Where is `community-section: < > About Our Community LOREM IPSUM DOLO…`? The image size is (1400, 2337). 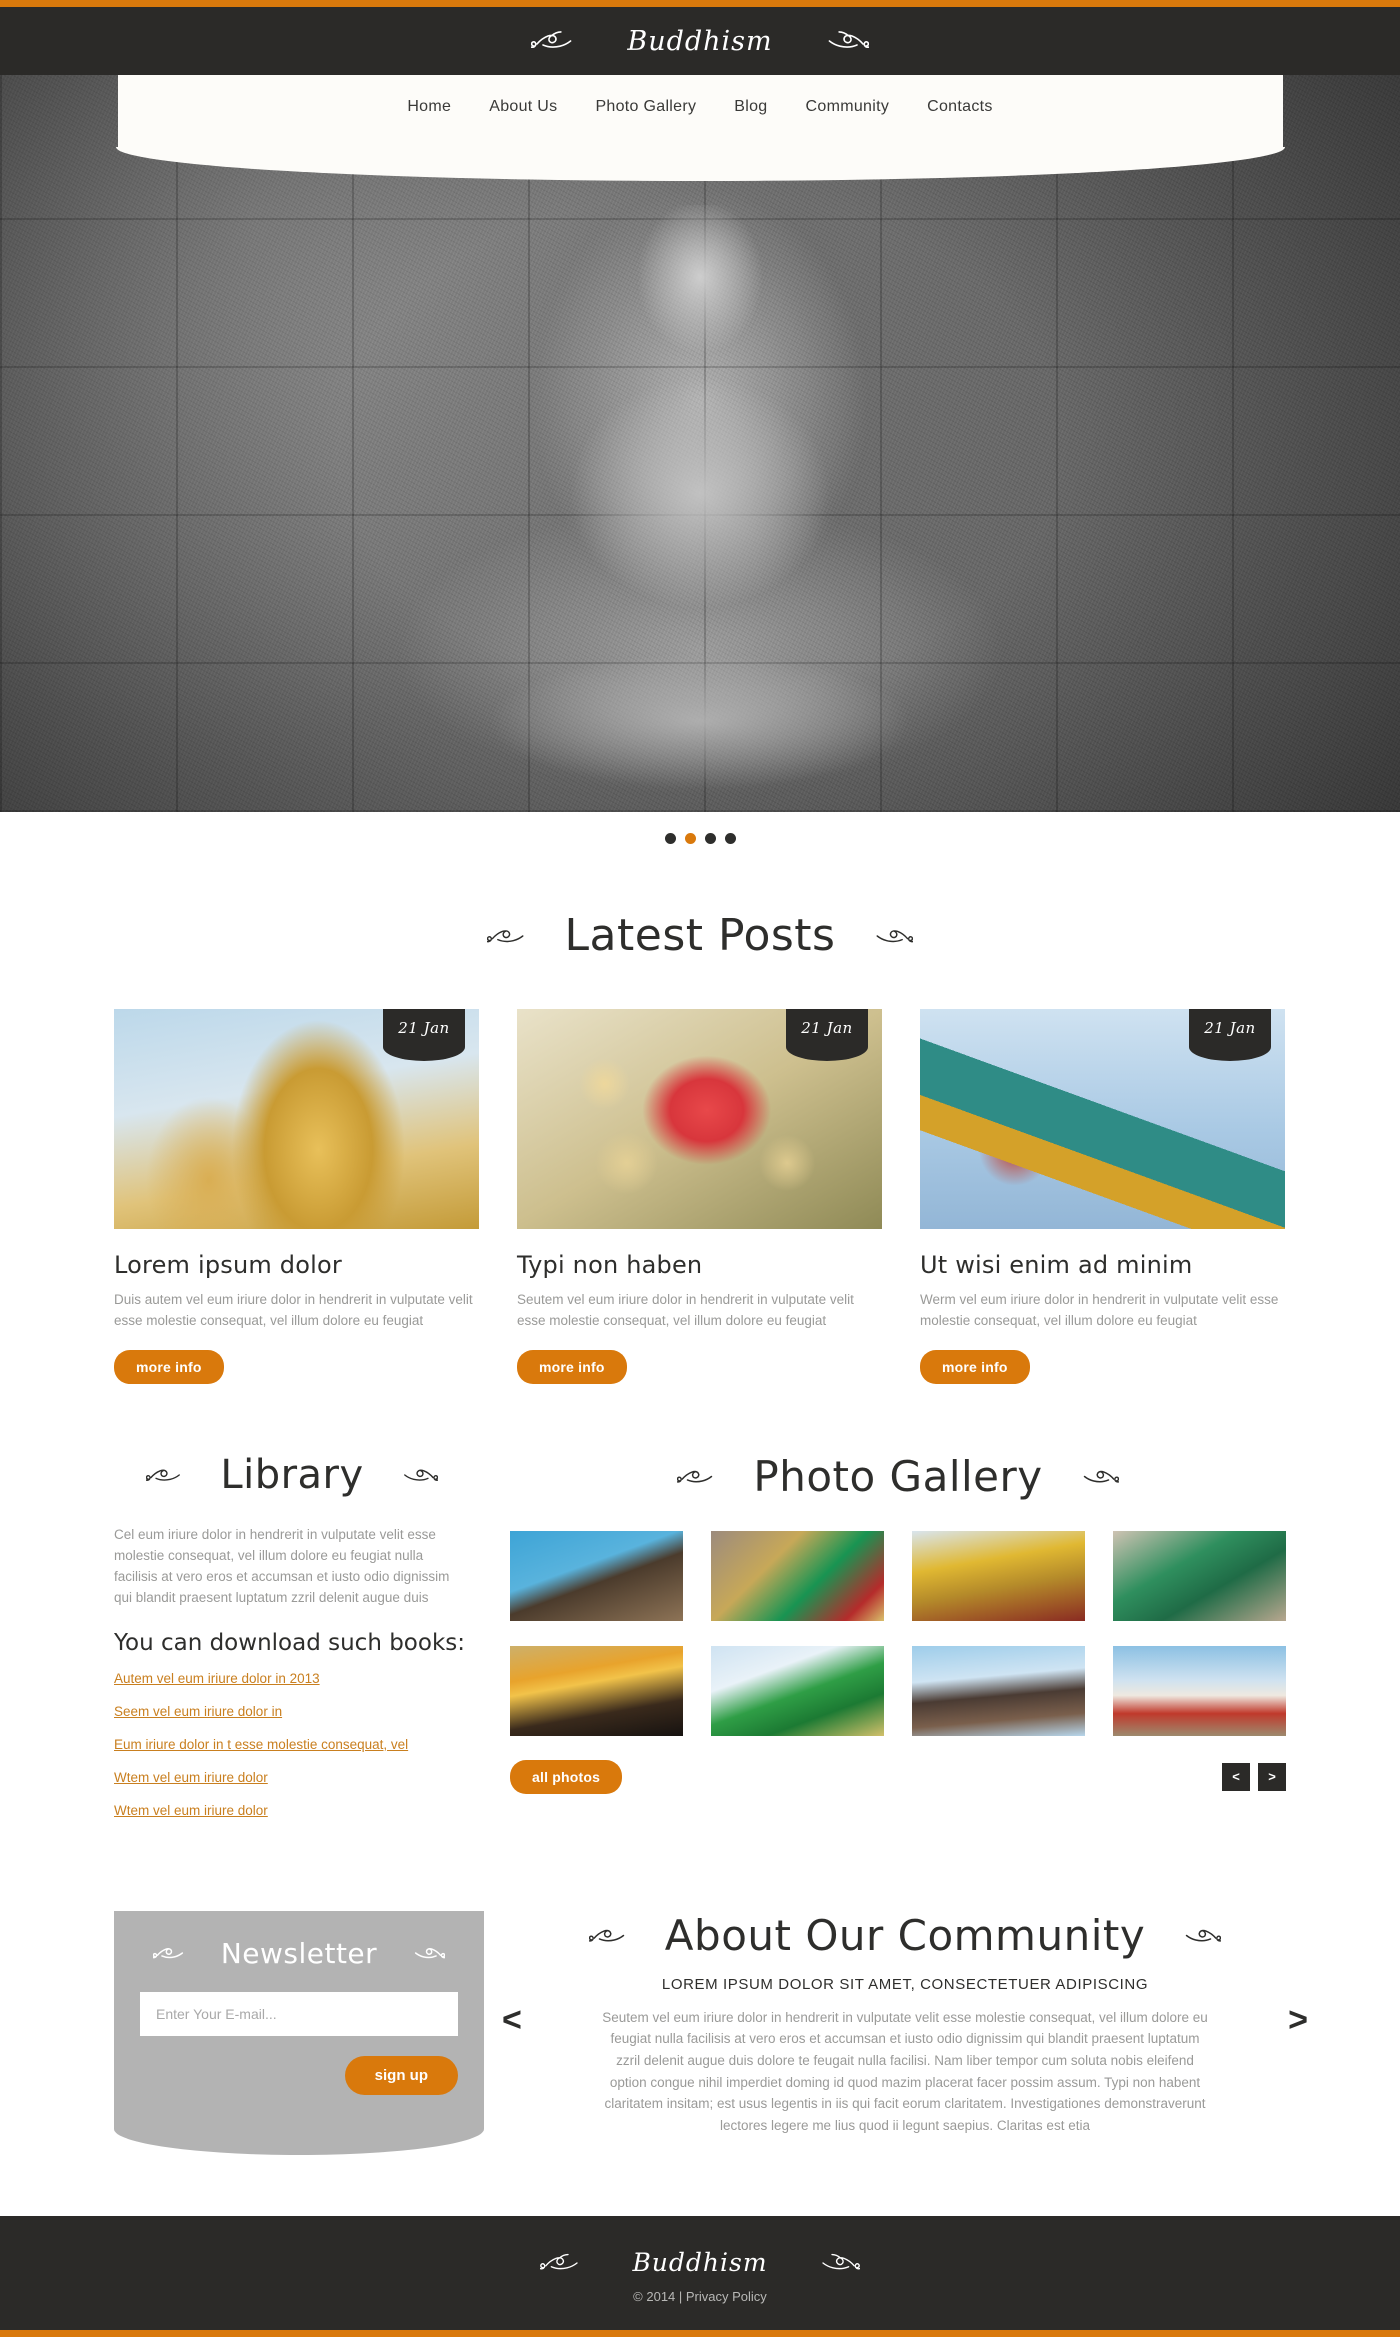
community-section: < > About Our Community LOREM IPSUM DOLO… is located at coordinates (905, 2023).